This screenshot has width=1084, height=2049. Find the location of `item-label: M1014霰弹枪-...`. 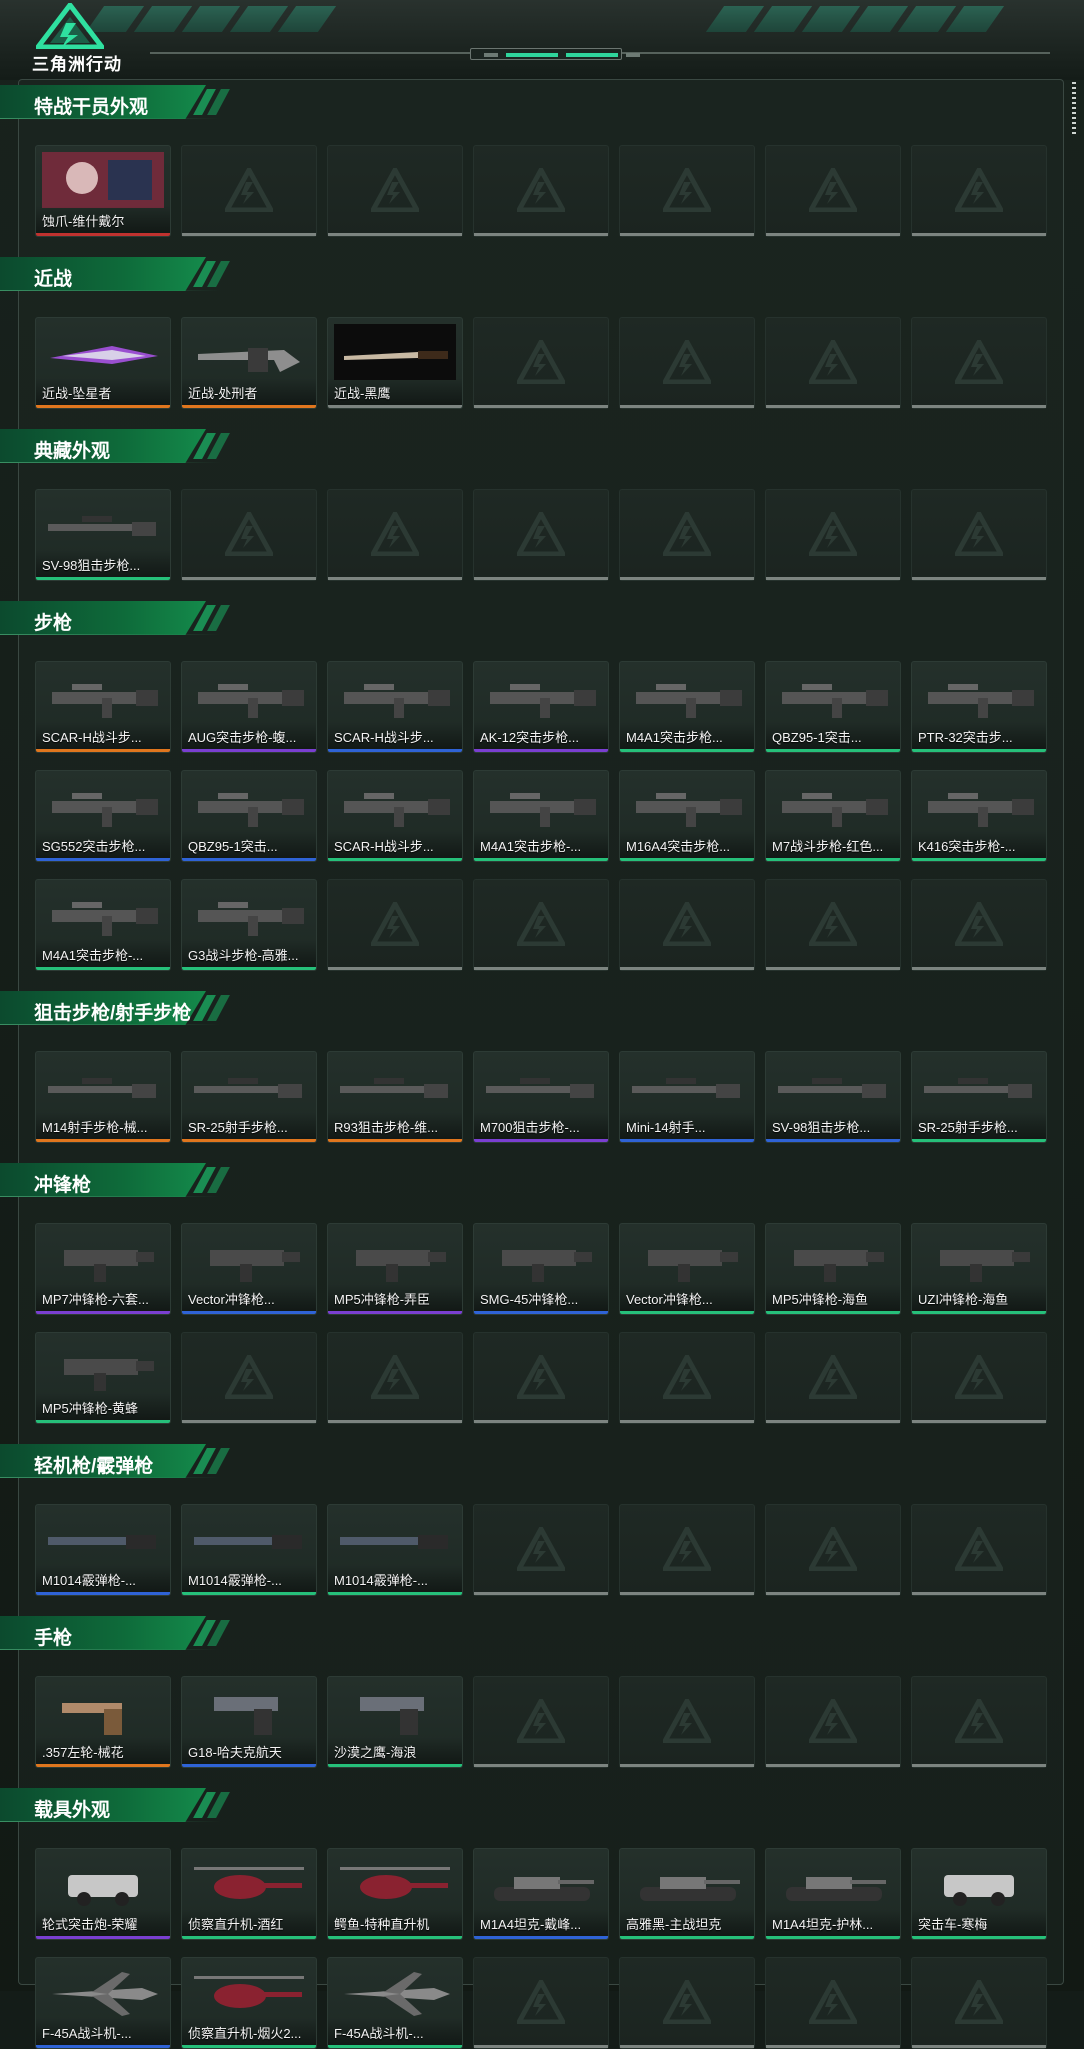

item-label: M1014霰弹枪-... is located at coordinates (381, 1580).